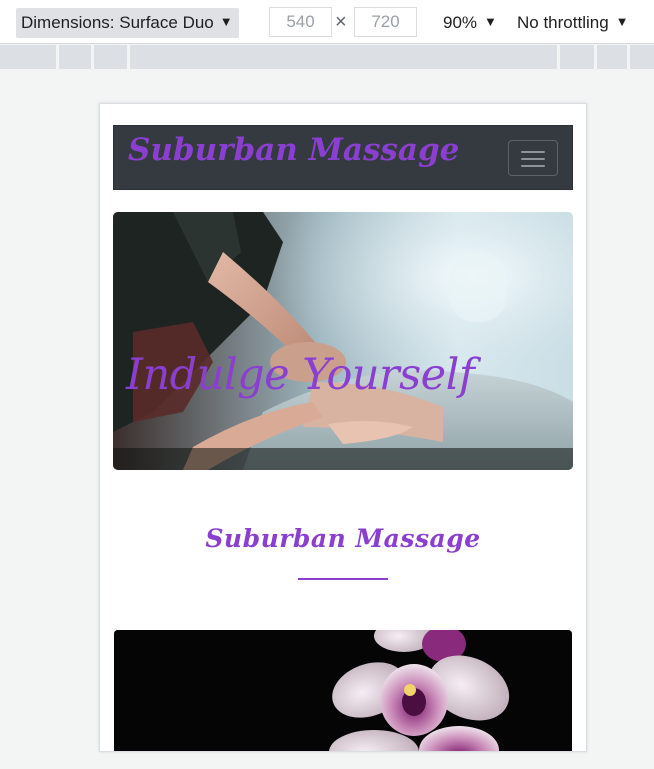  What do you see at coordinates (300, 22) in the screenshot?
I see `viewport-width-input: 540` at bounding box center [300, 22].